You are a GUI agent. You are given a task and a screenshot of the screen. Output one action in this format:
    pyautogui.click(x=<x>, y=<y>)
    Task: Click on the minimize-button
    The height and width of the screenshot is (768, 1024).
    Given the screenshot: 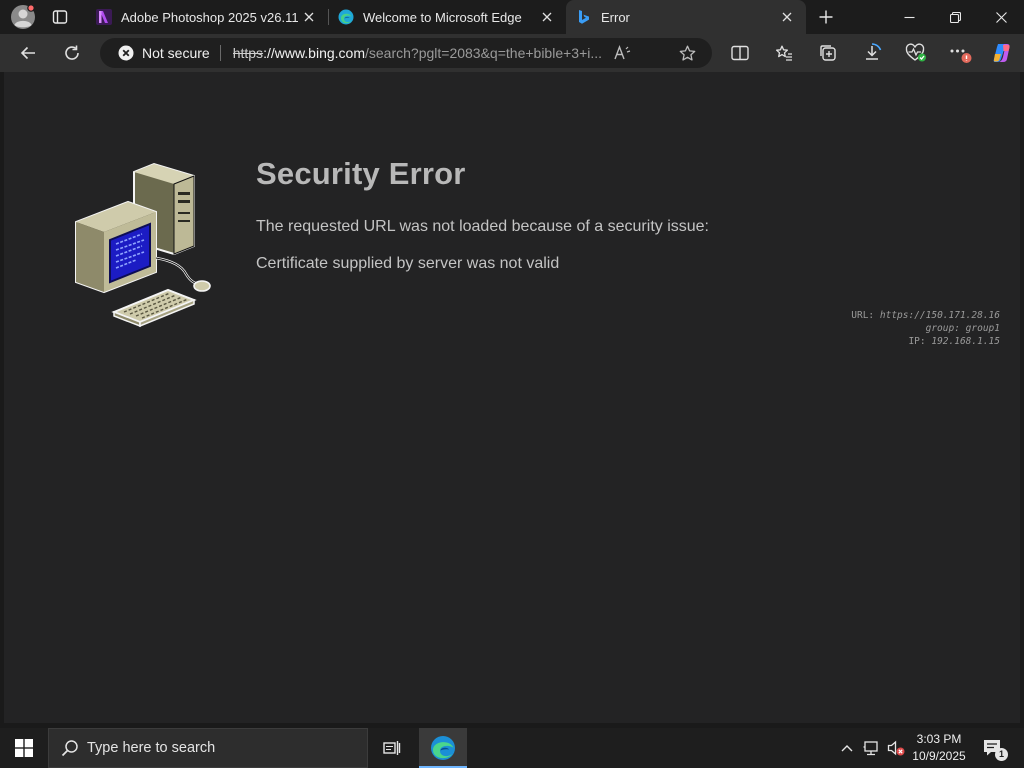 What is the action you would take?
    pyautogui.click(x=909, y=17)
    